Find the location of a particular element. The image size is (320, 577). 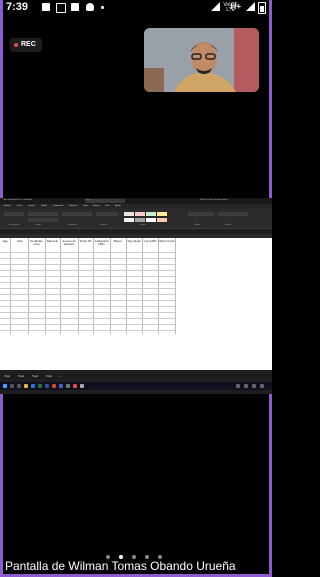

menu-item: Fórmulas is located at coordinates (73, 206).